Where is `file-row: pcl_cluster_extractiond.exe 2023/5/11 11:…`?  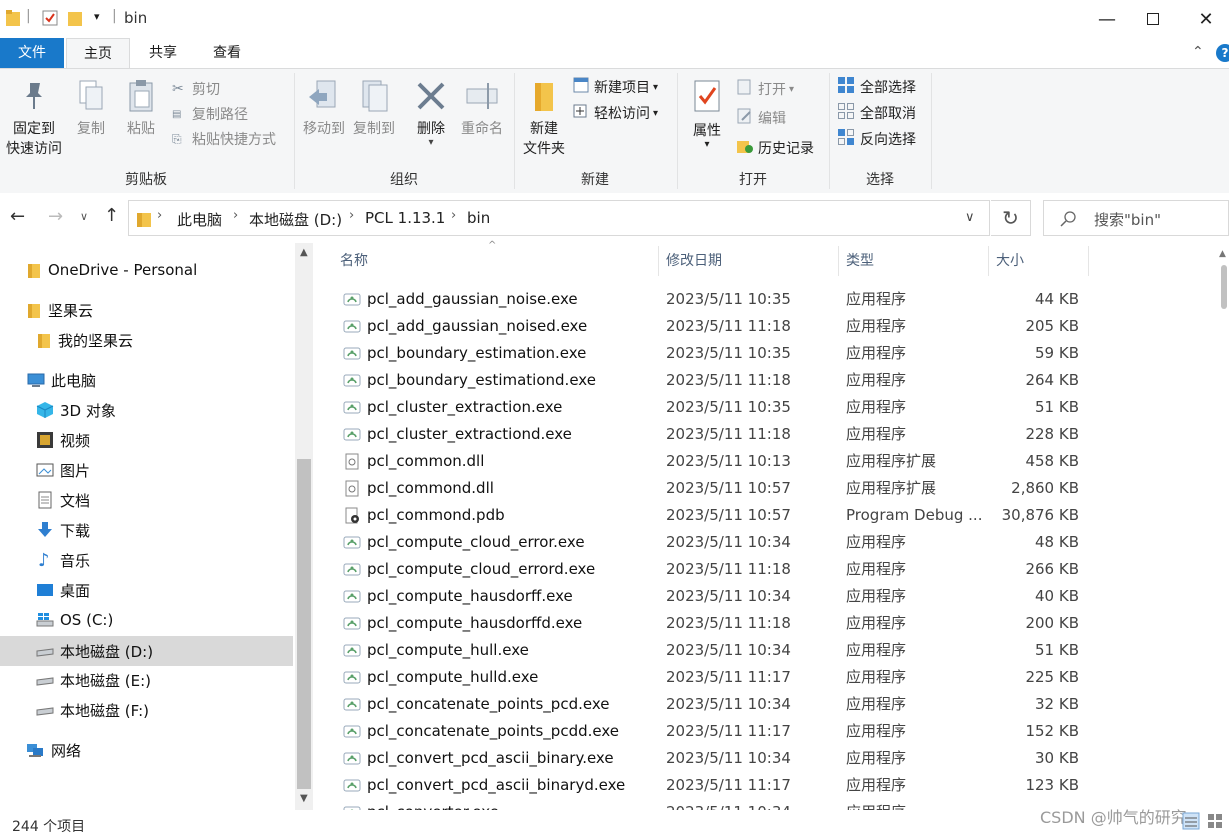 file-row: pcl_cluster_extractiond.exe 2023/5/11 11:… is located at coordinates (774, 434).